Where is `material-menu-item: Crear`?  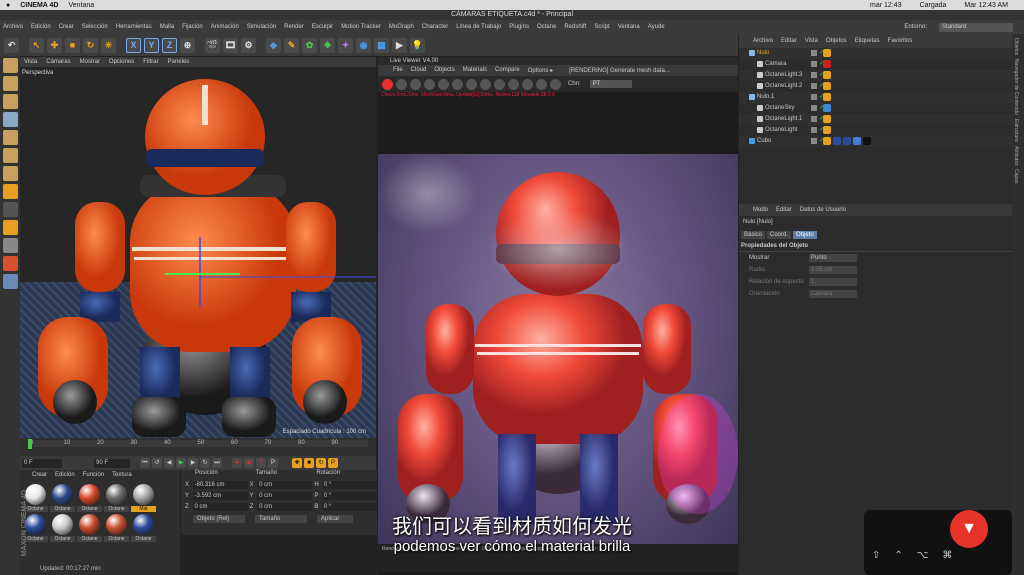
material-menu-item: Crear is located at coordinates (39, 475).